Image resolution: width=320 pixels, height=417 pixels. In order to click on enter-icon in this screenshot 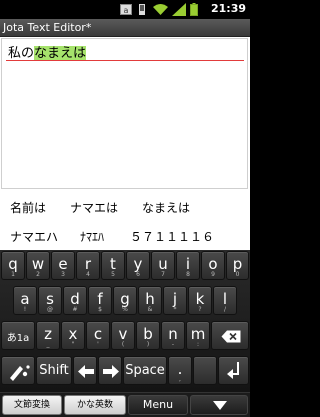, I will do `click(233, 370)`.